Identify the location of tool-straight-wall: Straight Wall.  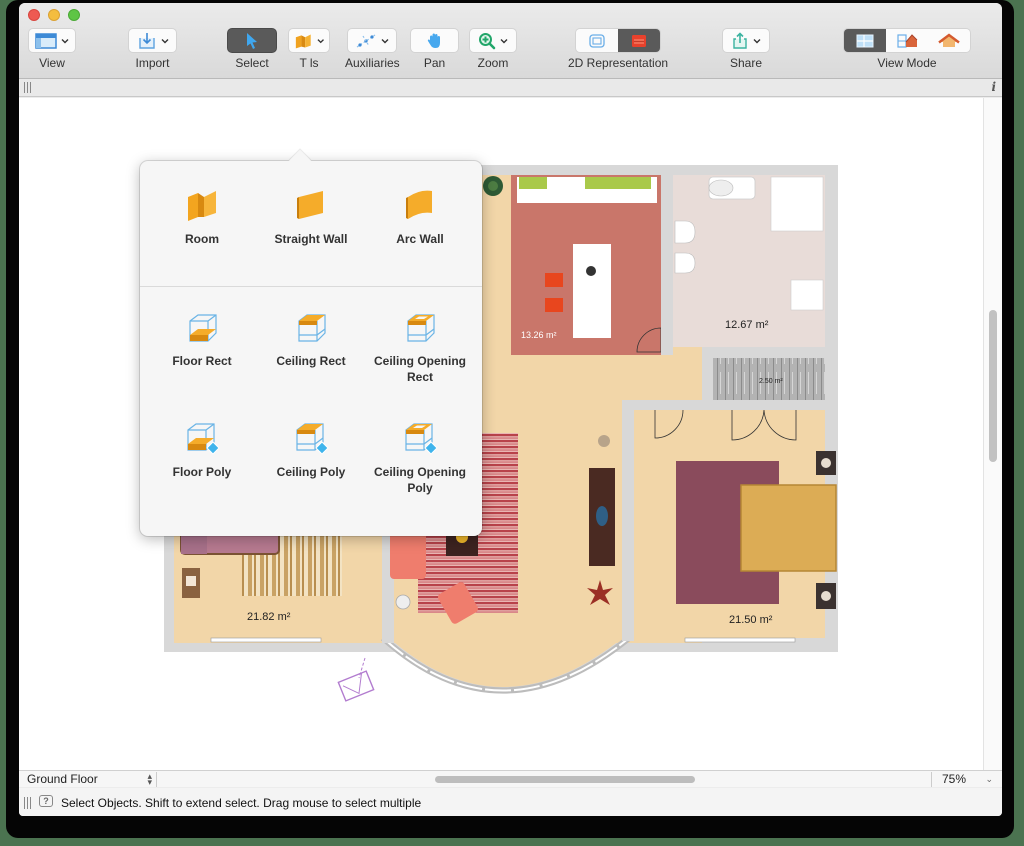
(311, 217).